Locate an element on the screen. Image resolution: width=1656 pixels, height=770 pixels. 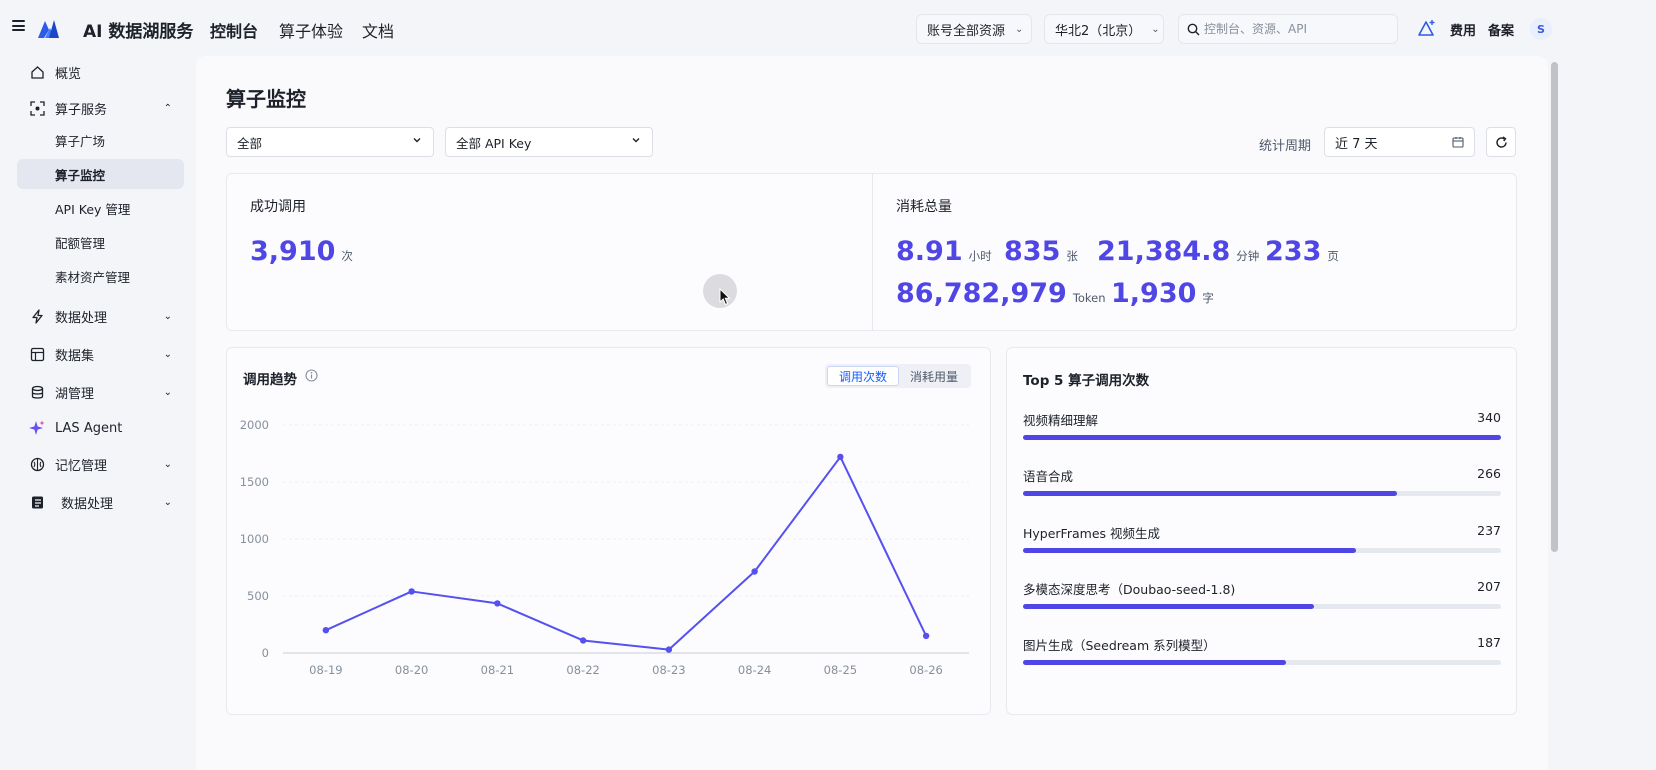
consumption-metric: 8.91 小时 is located at coordinates (944, 251).